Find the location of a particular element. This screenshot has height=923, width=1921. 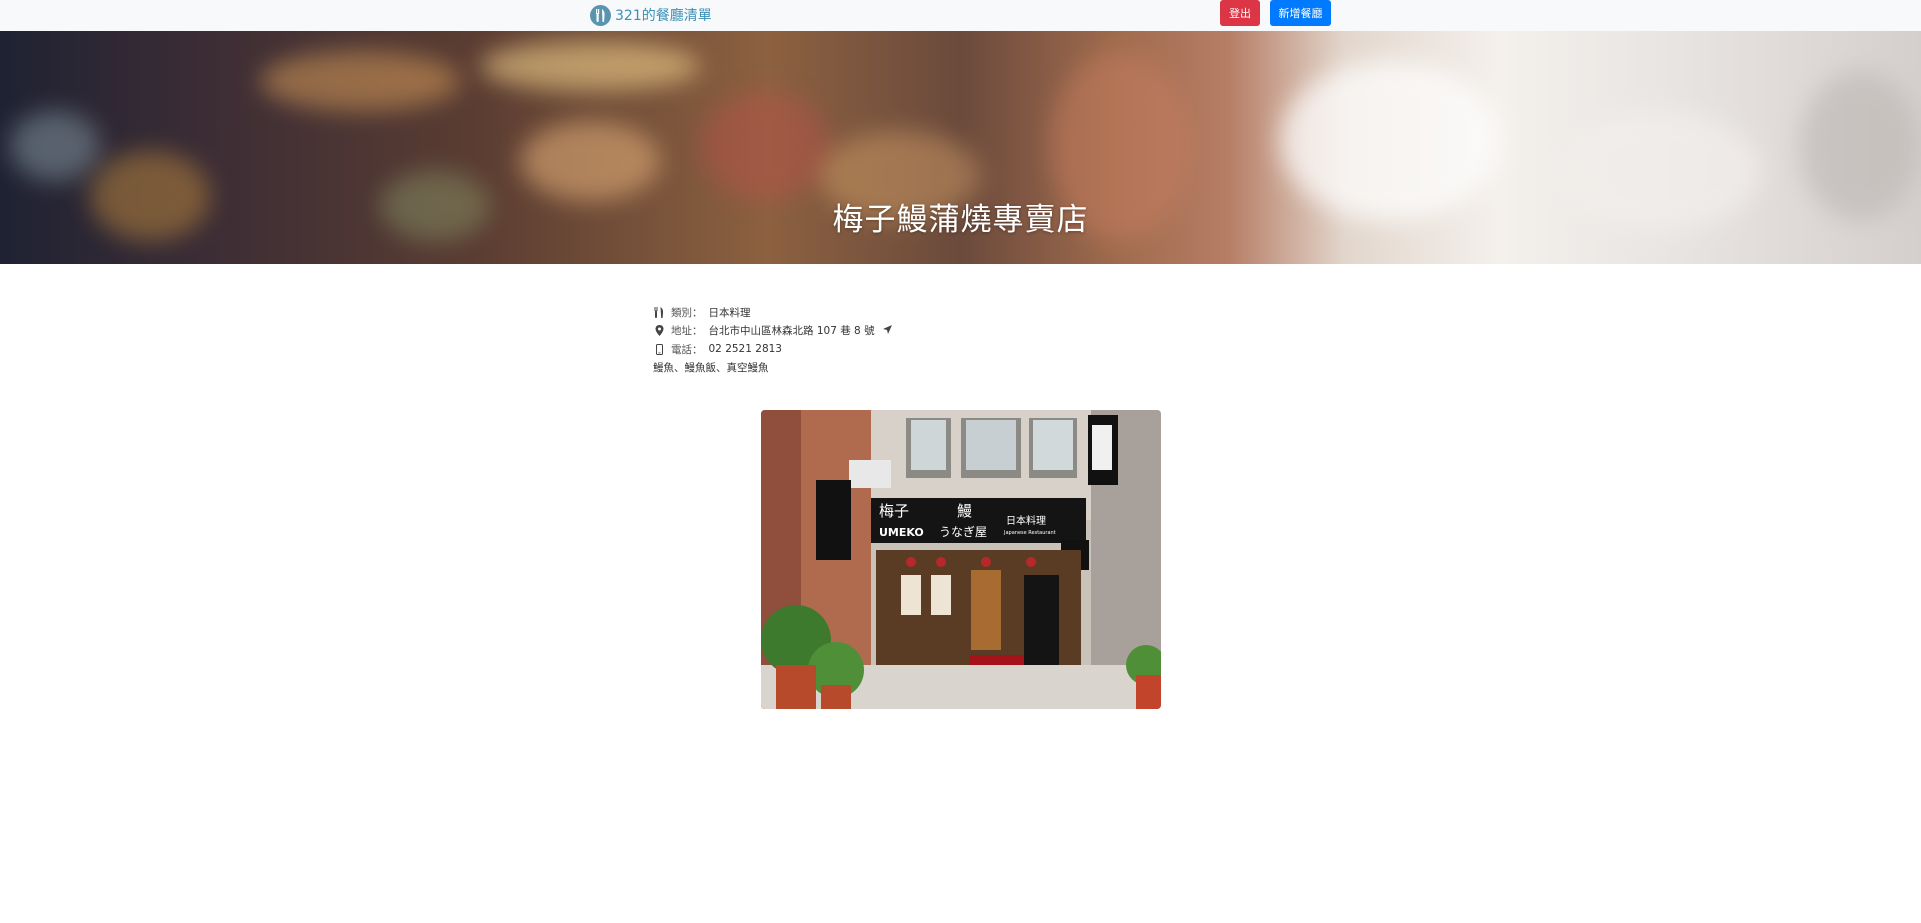

sign-eel-text: 鰻 is located at coordinates (964, 511).